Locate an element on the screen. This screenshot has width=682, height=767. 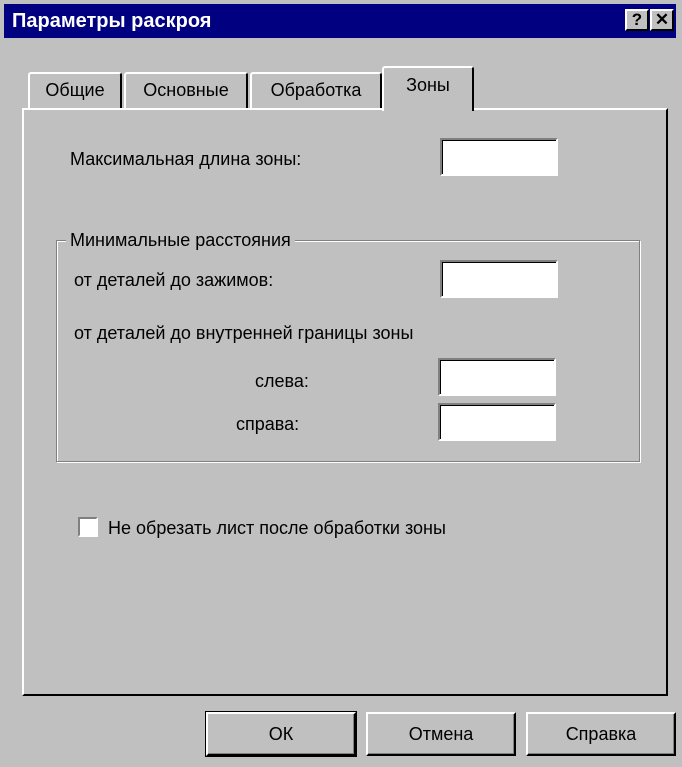
title-bar: Параметры раскроя ? ✕ is located at coordinates (340, 21).